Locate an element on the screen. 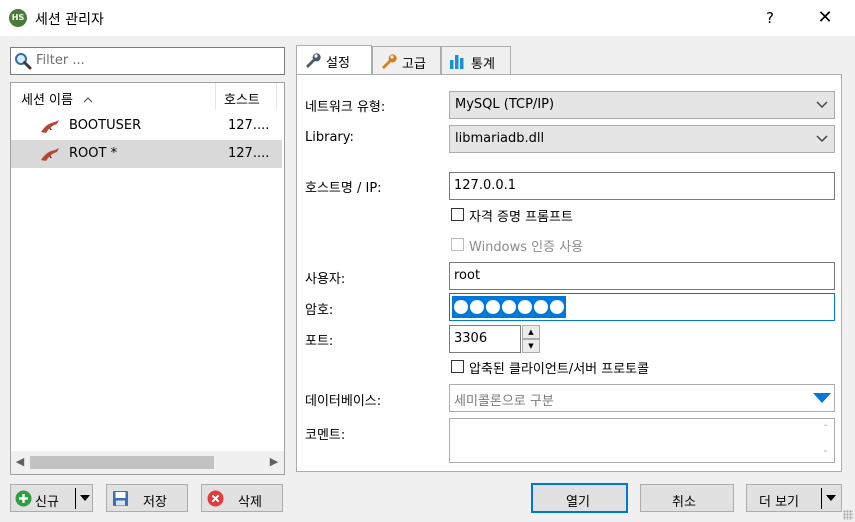 The width and height of the screenshot is (855, 522). open-button-label: 열기 is located at coordinates (578, 502).